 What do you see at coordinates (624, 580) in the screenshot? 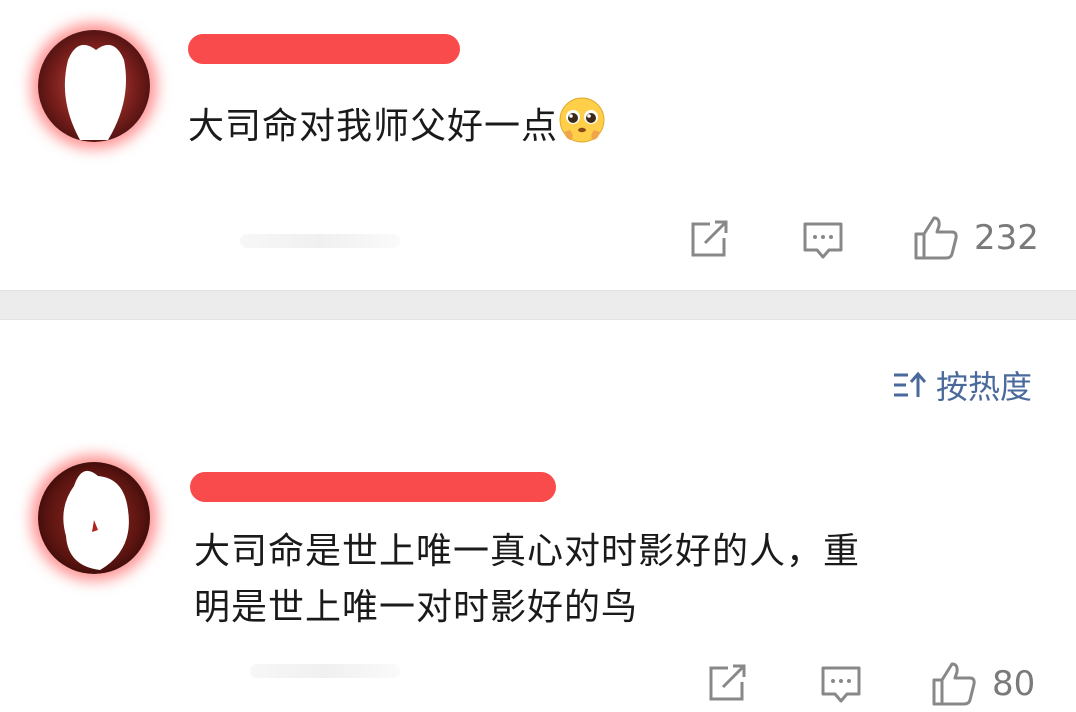
I see `comment-body: 大司命是世上唯一真心对时影好的人，重 明是世上唯一对时影好的鸟` at bounding box center [624, 580].